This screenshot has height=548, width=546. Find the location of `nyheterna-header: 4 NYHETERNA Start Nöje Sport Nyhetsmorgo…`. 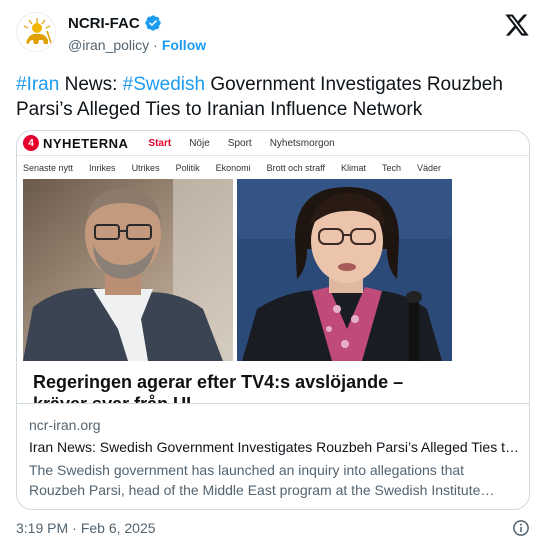

nyheterna-header: 4 NYHETERNA Start Nöje Sport Nyhetsmorgo… is located at coordinates (188, 143).